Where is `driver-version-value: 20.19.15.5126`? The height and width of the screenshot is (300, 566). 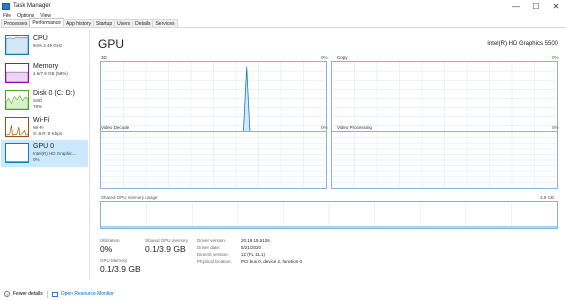
driver-version-value: 20.19.15.5126 is located at coordinates (255, 240).